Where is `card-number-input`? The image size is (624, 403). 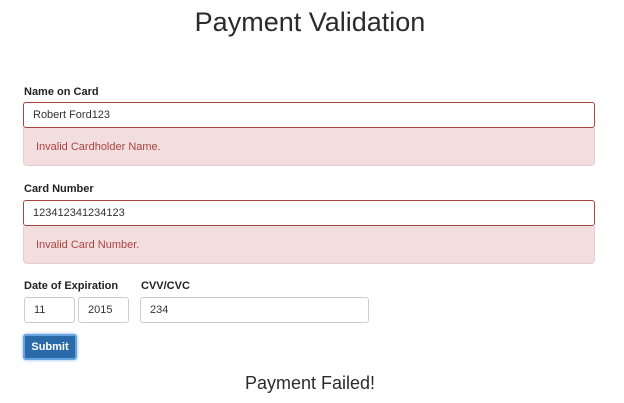
card-number-input is located at coordinates (309, 213).